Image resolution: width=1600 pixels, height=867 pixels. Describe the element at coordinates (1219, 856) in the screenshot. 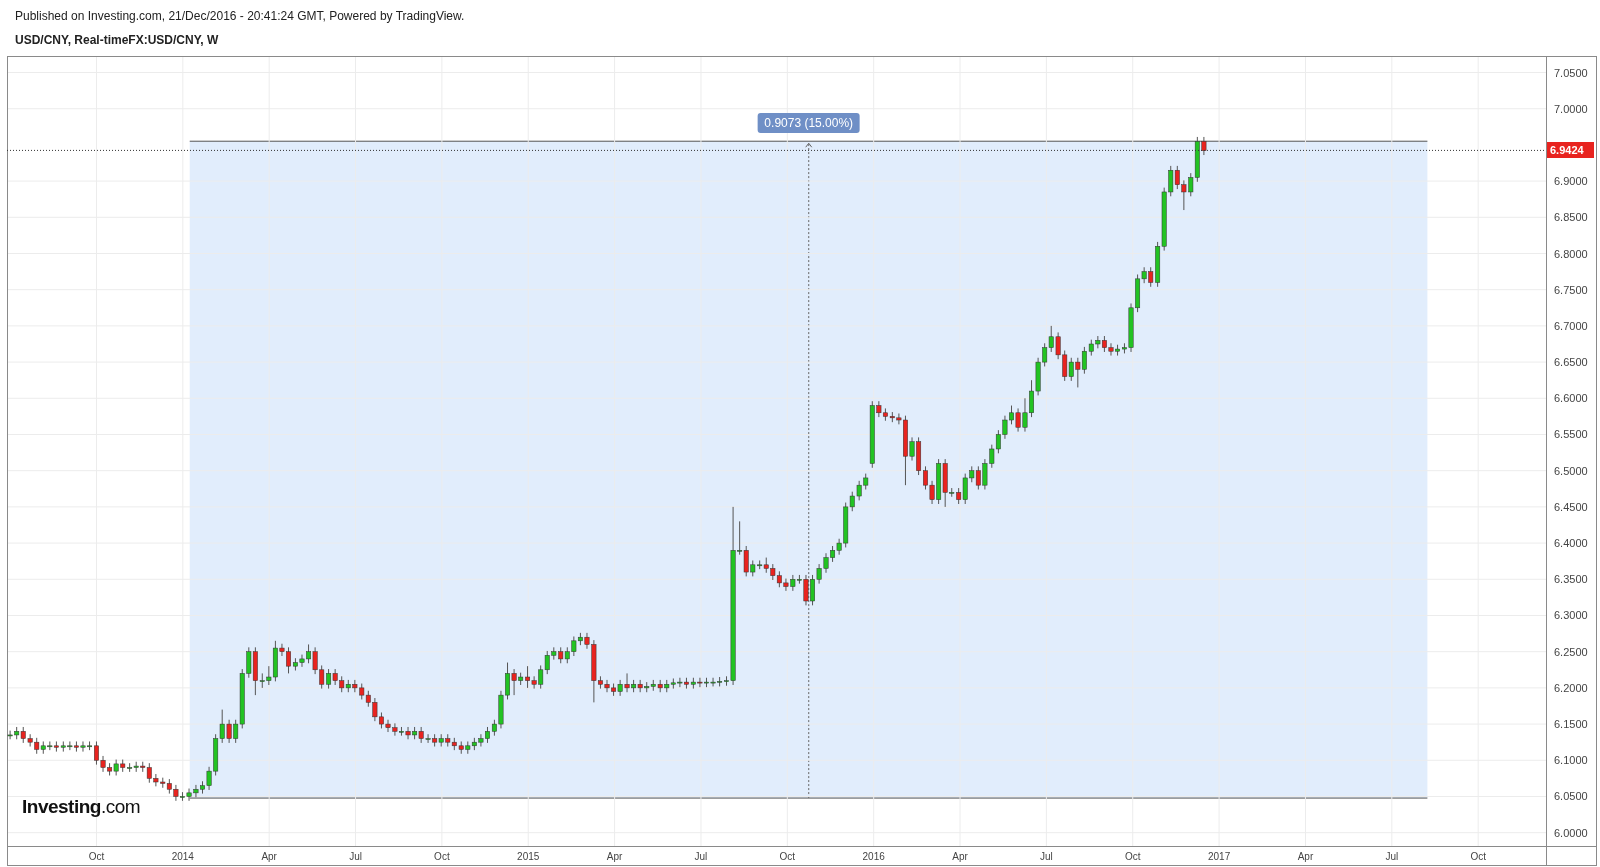

I see `x-axis-label: 2017` at that location.